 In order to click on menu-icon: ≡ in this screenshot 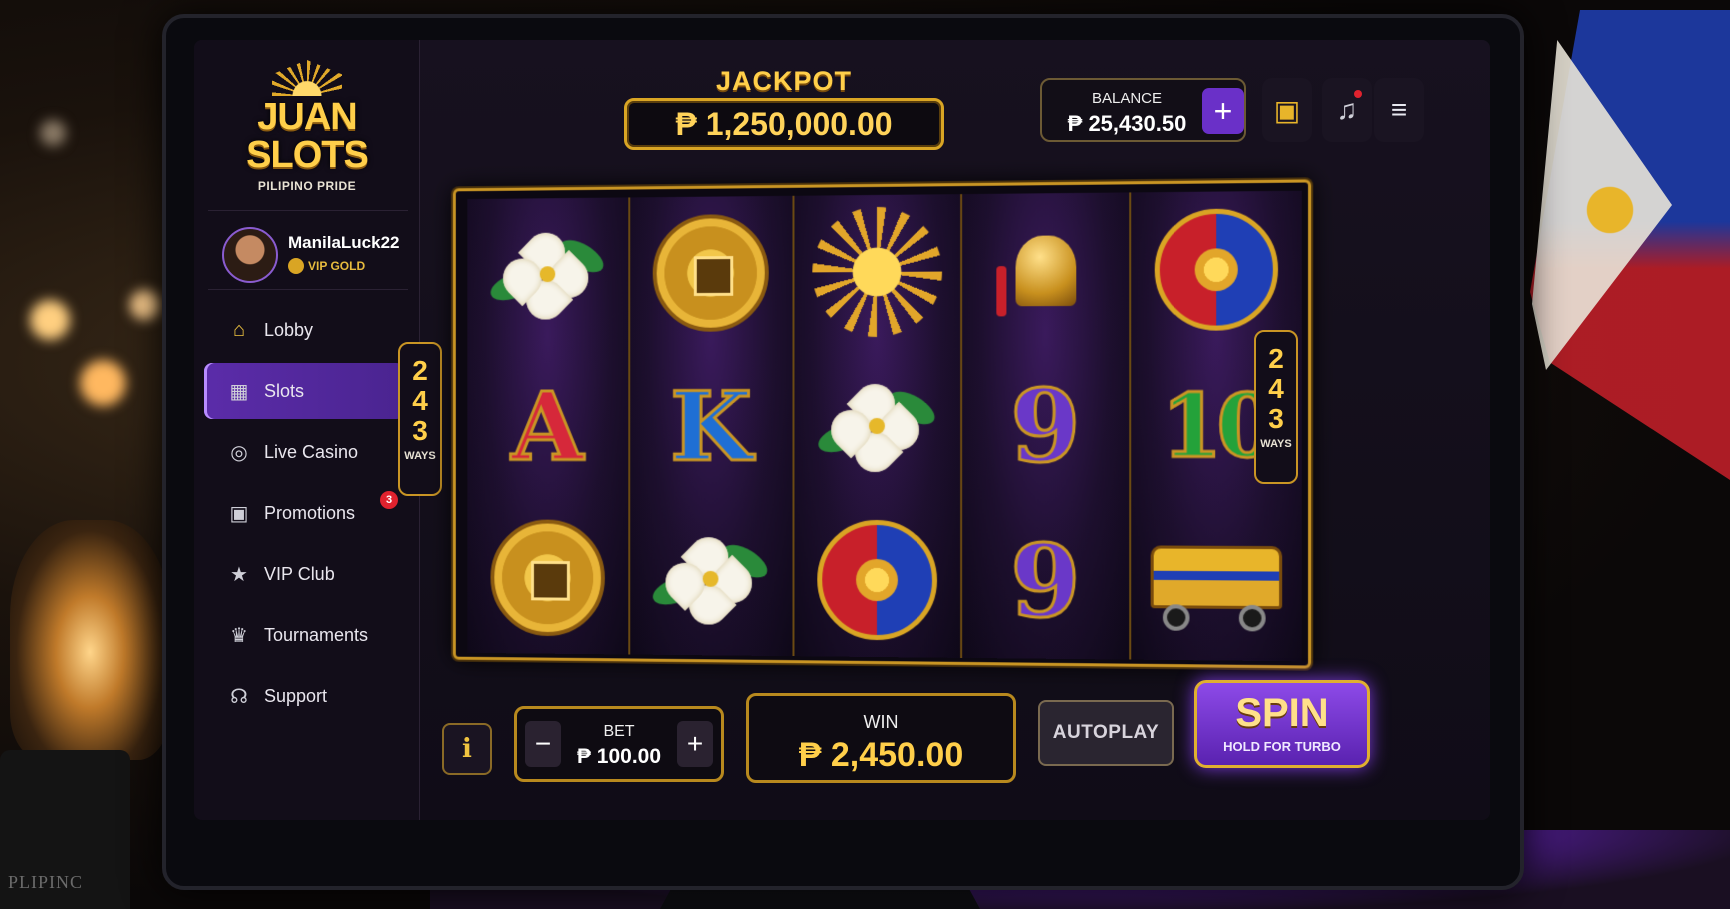, I will do `click(1399, 109)`.